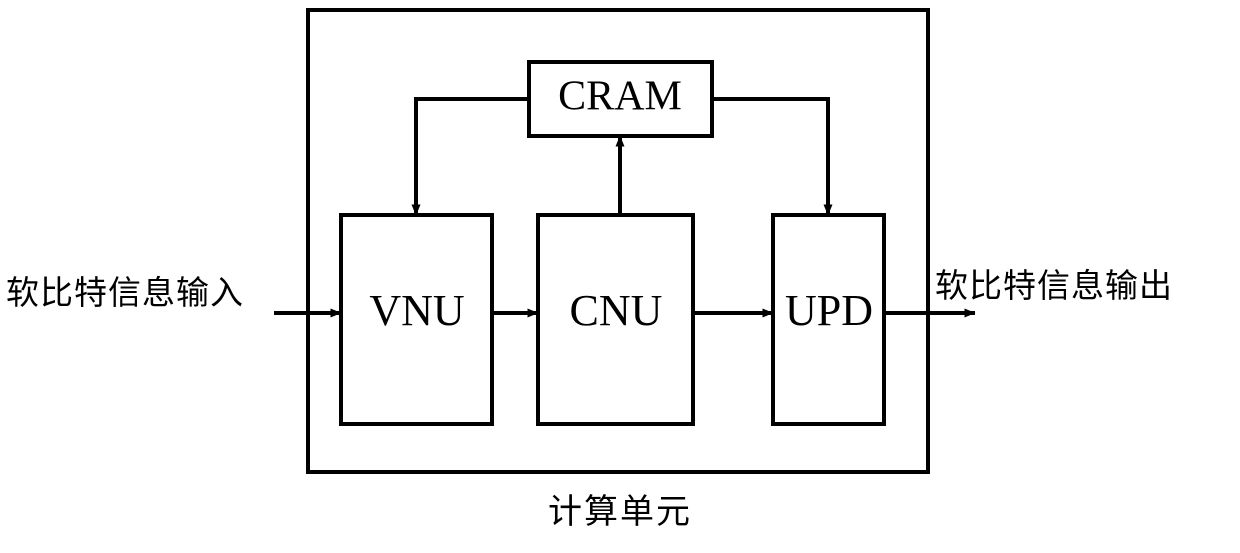 This screenshot has width=1240, height=553. Describe the element at coordinates (470, 156) in the screenshot. I see `connector-cram-to-vnu` at that location.